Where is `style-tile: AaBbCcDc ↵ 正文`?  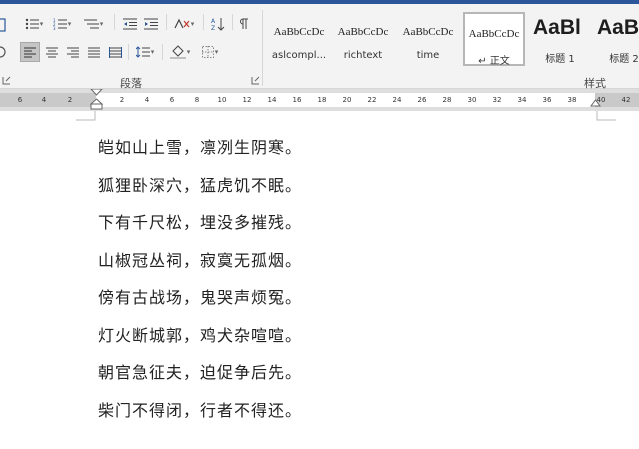
style-tile: AaBbCcDc ↵ 正文 is located at coordinates (494, 39).